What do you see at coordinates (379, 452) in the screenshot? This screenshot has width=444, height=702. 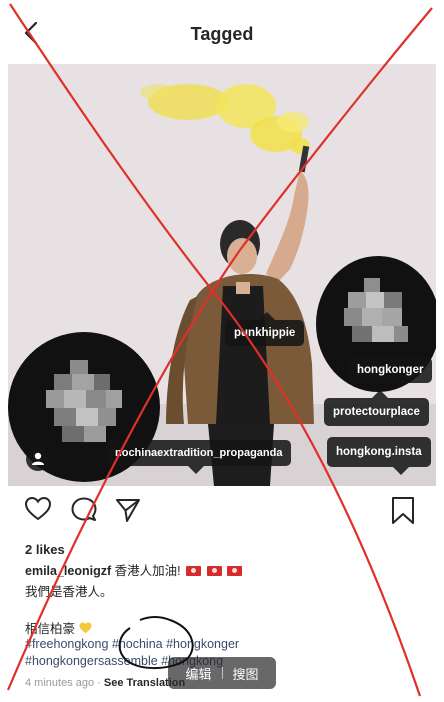 I see `tag-hongkong-insta: hongkong.insta` at bounding box center [379, 452].